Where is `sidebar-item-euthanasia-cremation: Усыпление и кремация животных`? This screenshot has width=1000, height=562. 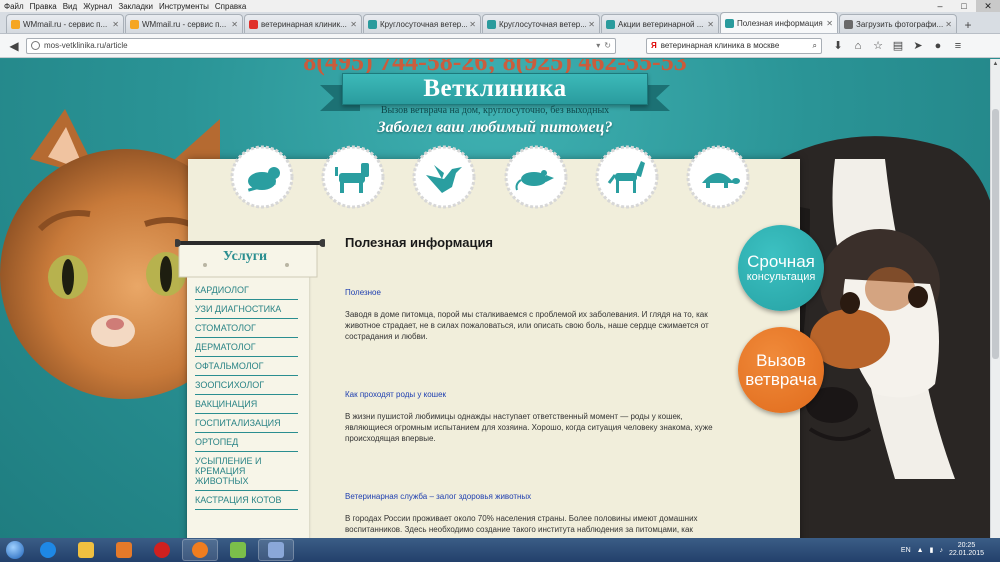
sidebar-item-euthanasia-cremation: Усыпление и кремация животных is located at coordinates (246, 471).